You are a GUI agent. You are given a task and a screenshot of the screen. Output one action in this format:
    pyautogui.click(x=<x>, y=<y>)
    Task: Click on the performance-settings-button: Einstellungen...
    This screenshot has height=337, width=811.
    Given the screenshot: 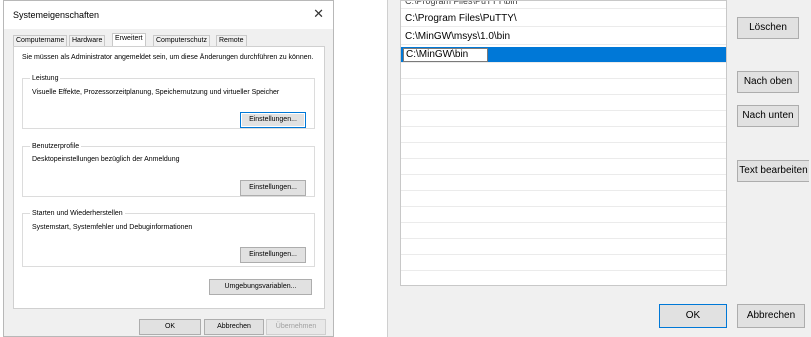 What is the action you would take?
    pyautogui.click(x=273, y=120)
    